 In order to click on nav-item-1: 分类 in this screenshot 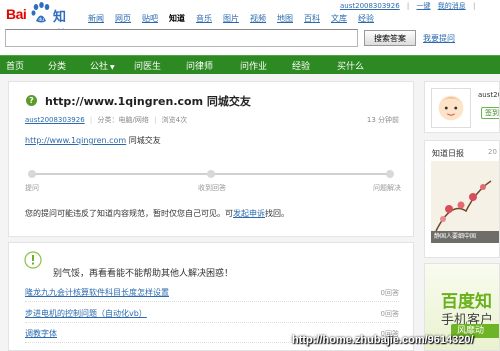, I will do `click(57, 65)`.